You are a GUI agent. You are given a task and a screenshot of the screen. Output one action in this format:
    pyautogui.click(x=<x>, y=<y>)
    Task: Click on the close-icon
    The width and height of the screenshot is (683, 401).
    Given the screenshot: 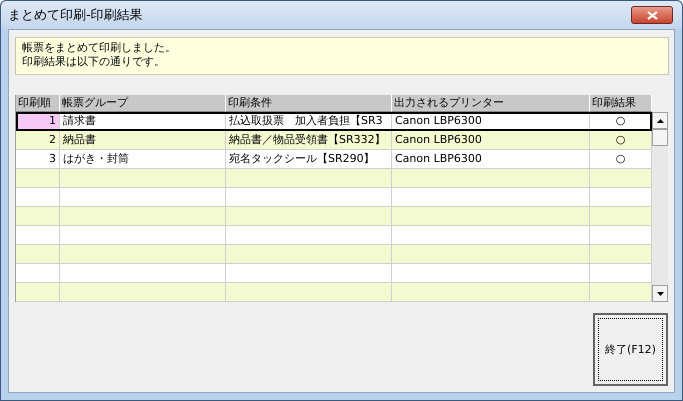 What is the action you would take?
    pyautogui.click(x=652, y=15)
    